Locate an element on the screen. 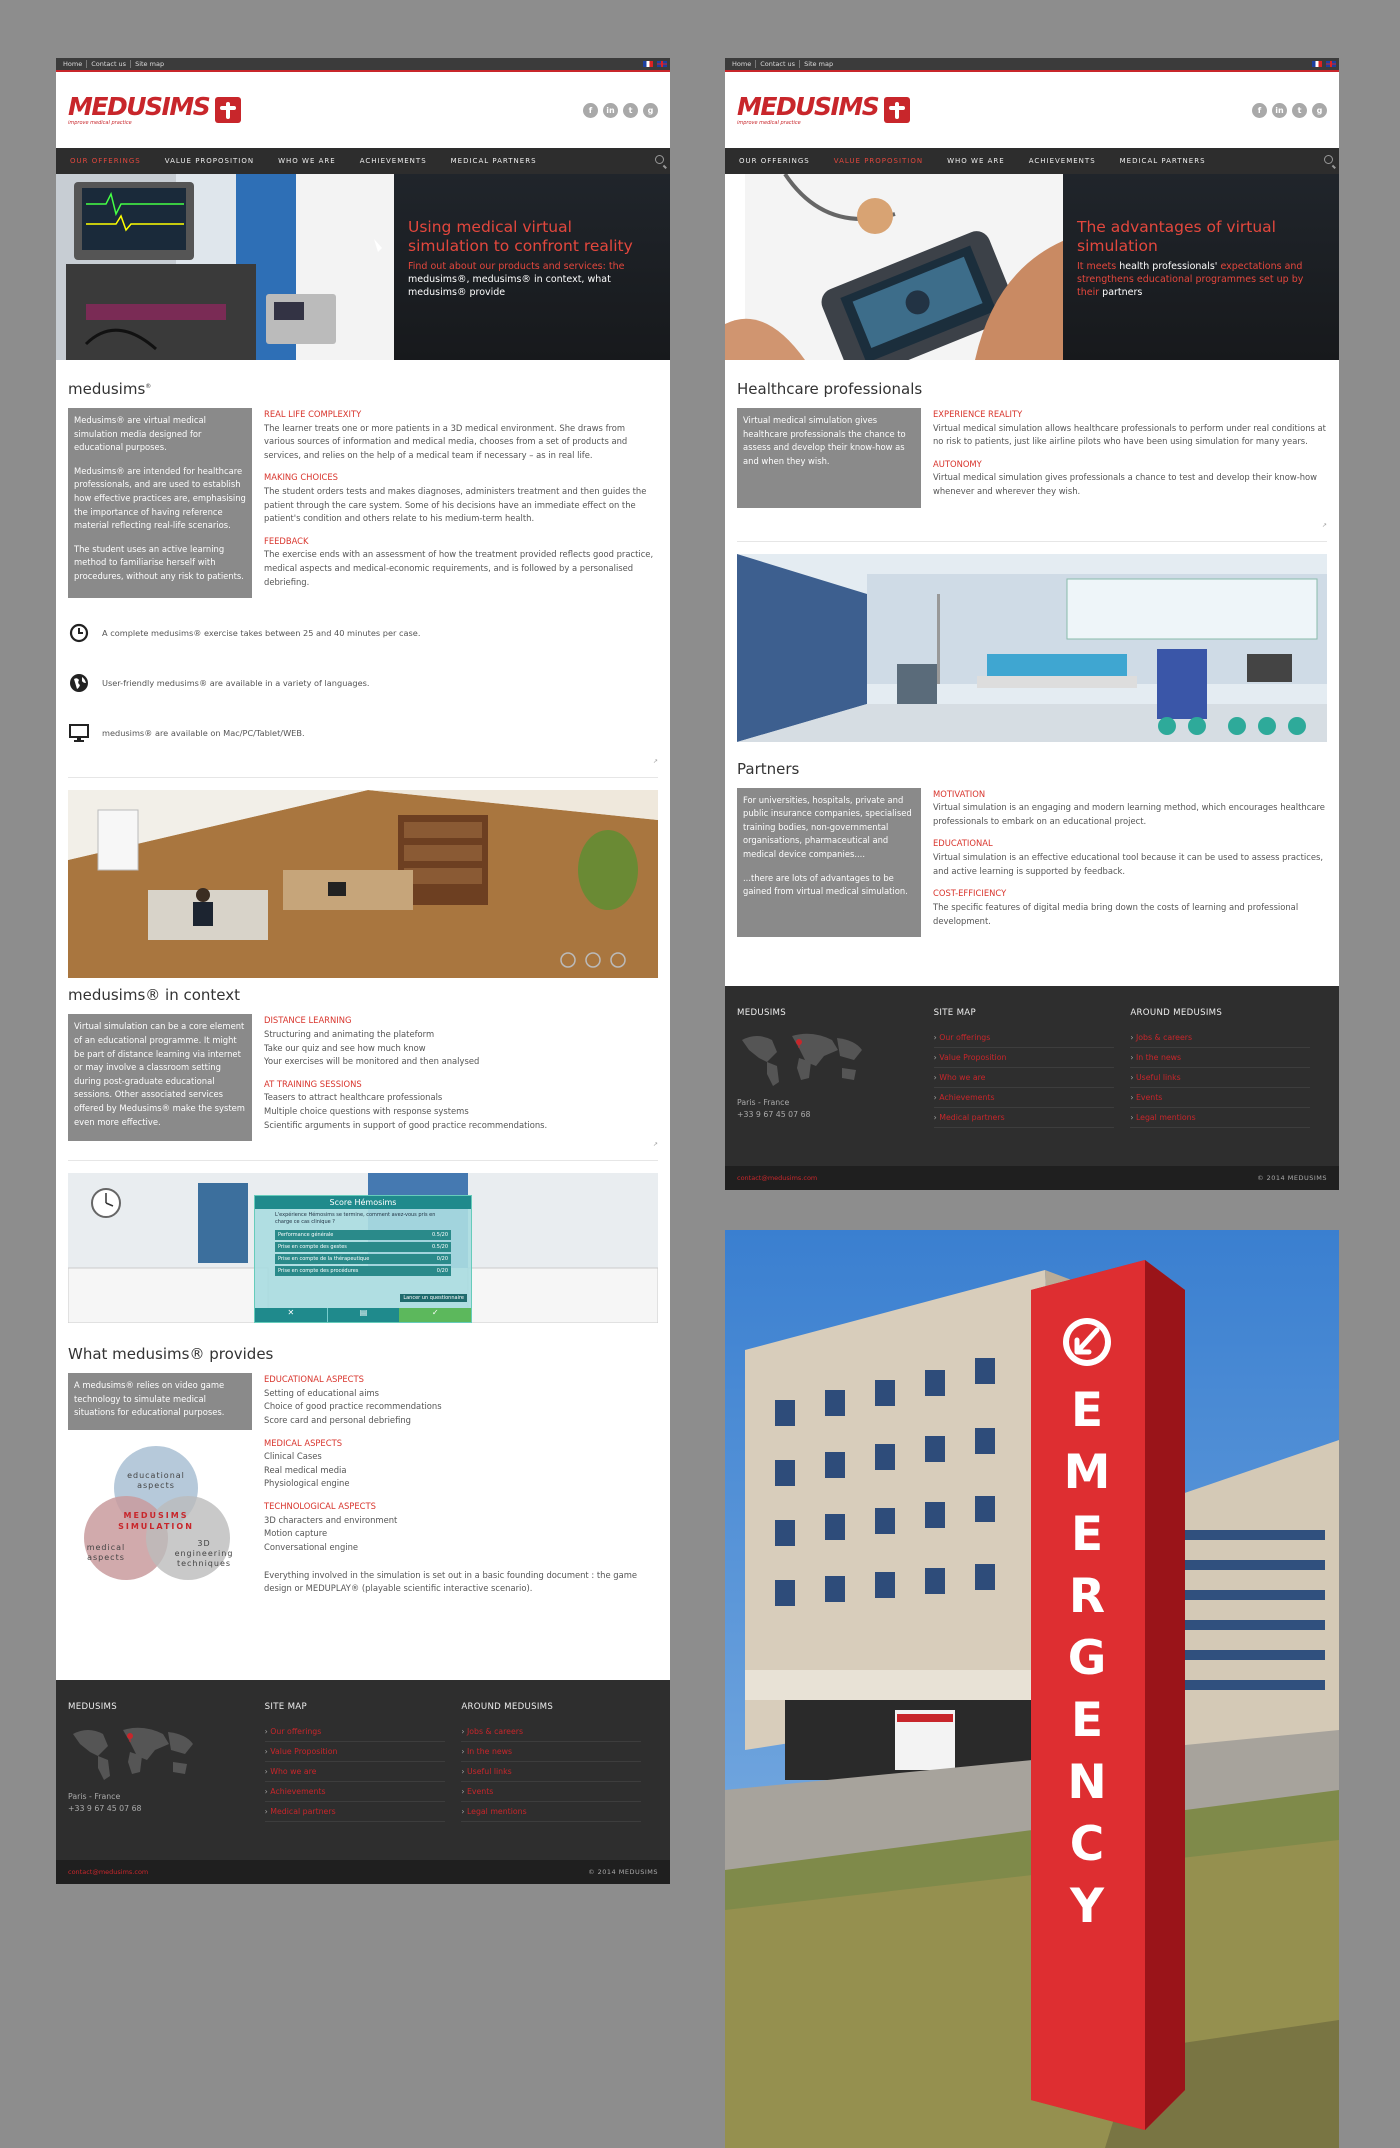  page-corner-mark: ↗ is located at coordinates (655, 762).